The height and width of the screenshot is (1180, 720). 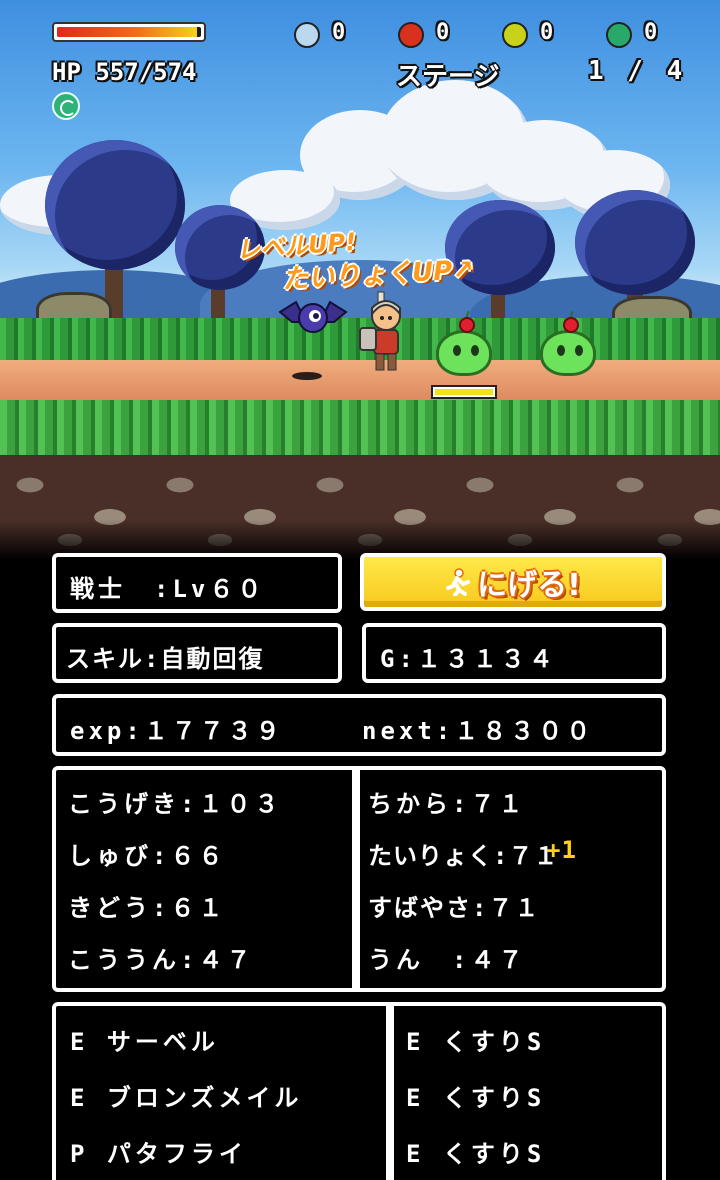 I want to click on equip-armor: E ブロンズメイル, so click(x=186, y=1095).